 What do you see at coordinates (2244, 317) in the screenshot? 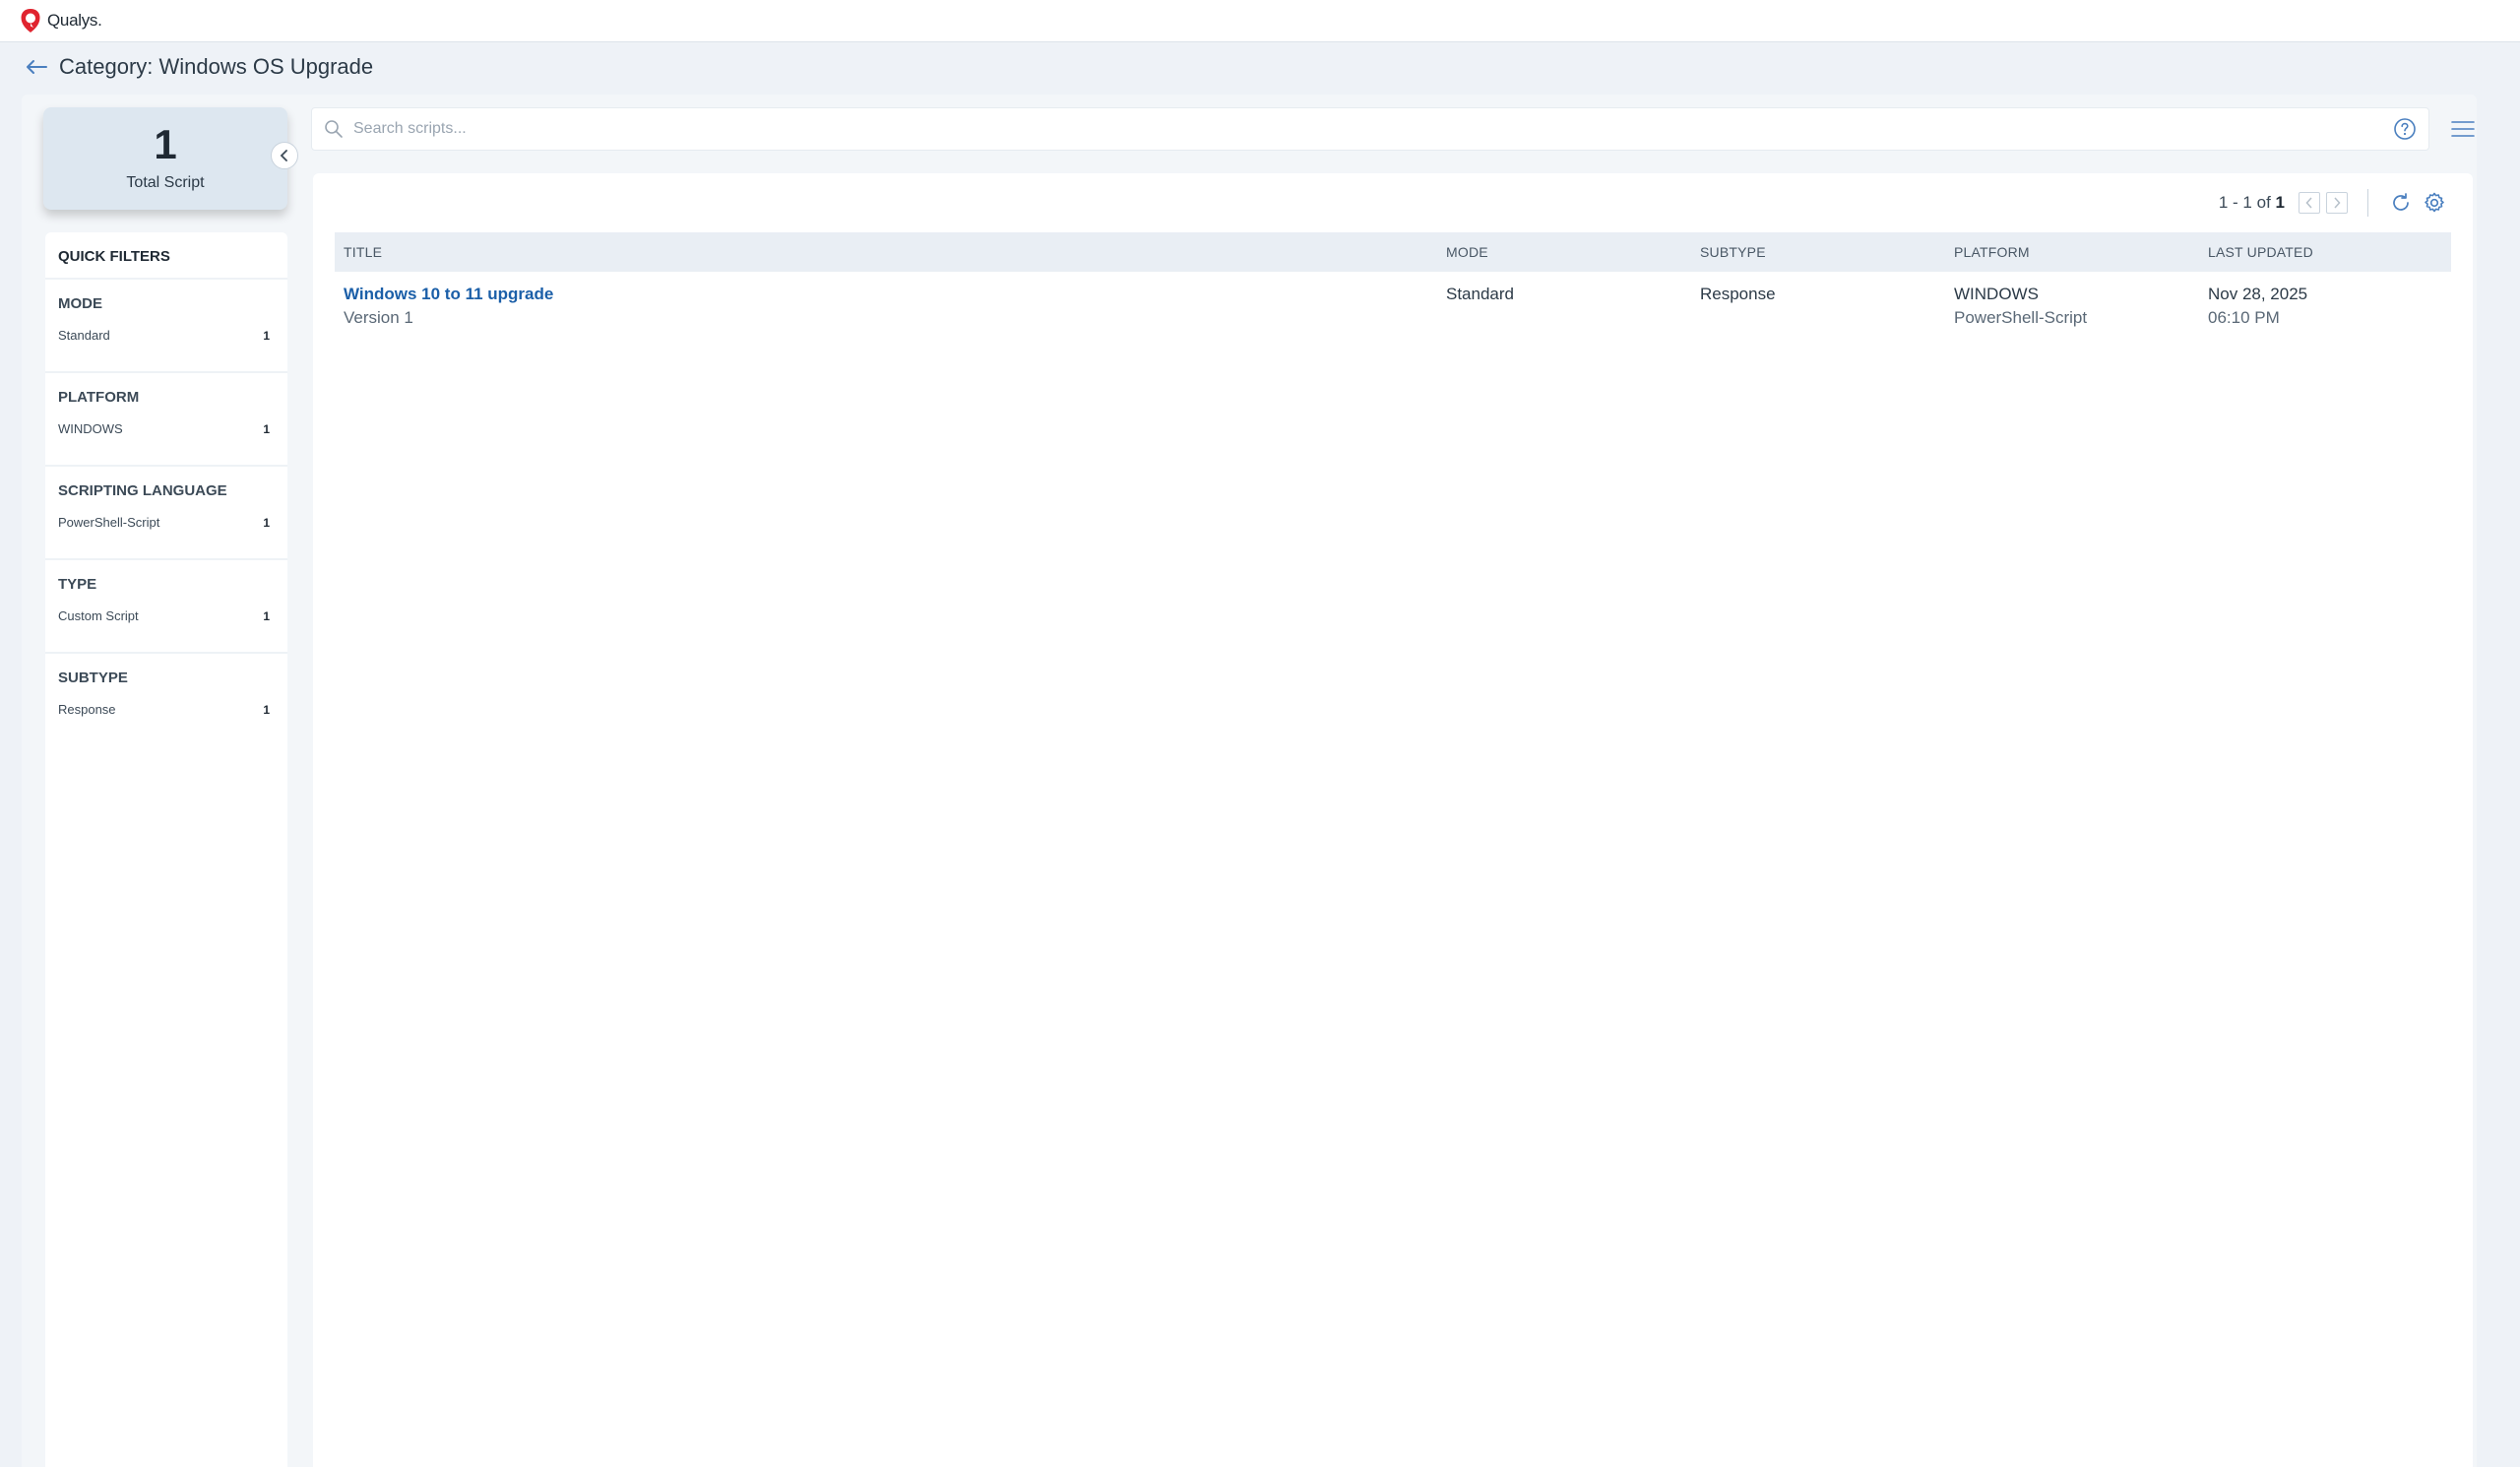
I see `updated-time: 06:10 PM` at bounding box center [2244, 317].